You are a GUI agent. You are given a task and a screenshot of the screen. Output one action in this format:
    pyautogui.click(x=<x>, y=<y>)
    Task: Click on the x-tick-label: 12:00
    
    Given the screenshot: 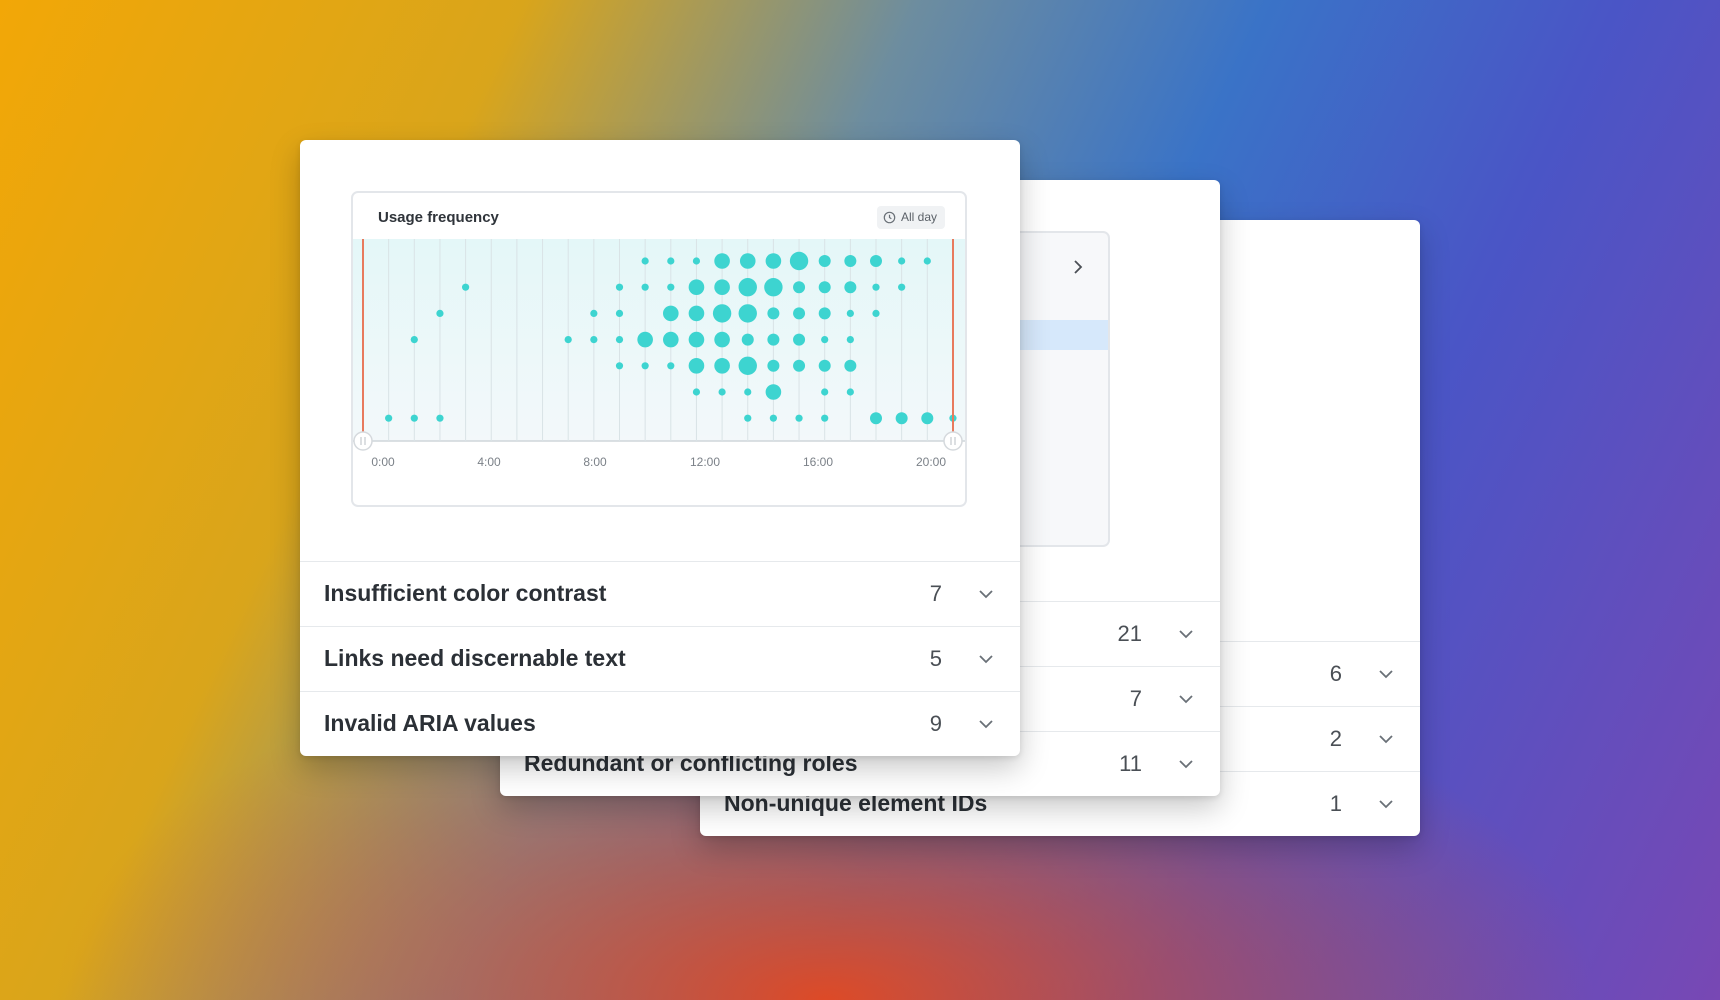 What is the action you would take?
    pyautogui.click(x=705, y=462)
    